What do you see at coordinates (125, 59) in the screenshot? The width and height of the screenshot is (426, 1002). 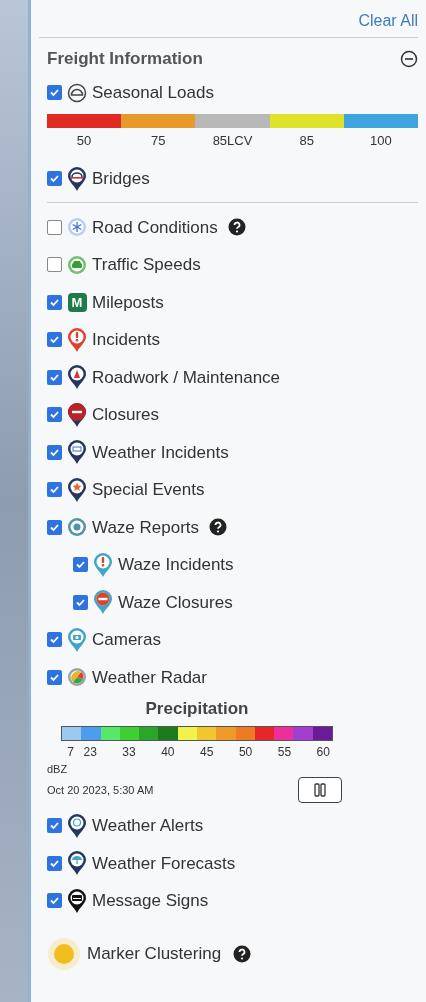 I see `section-title: Freight Information` at bounding box center [125, 59].